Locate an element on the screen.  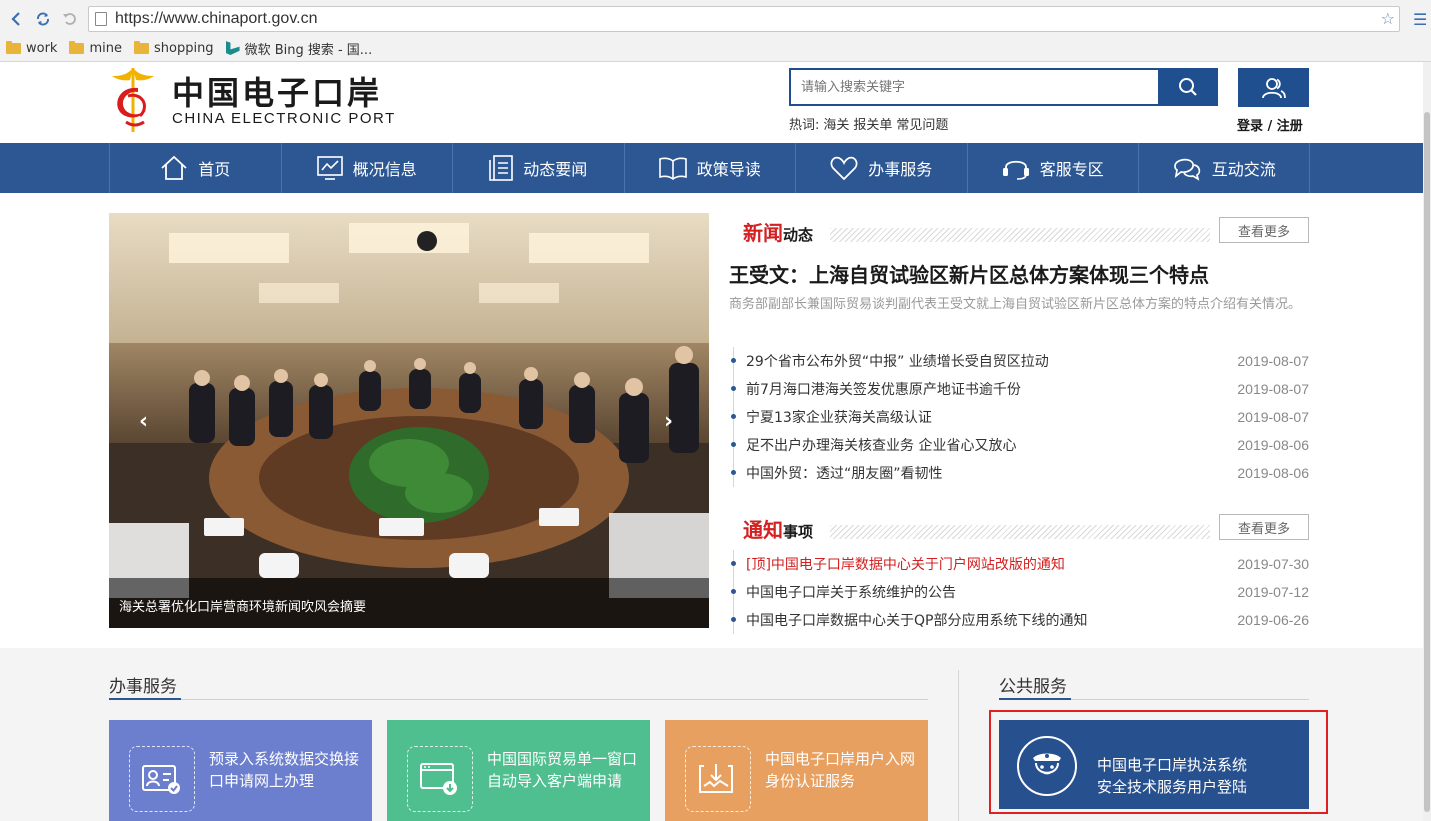
list-item: 29个省市公布外贸“中报” 业绩增长受自贸区拉动 2019-08-07 is located at coordinates (1020, 361).